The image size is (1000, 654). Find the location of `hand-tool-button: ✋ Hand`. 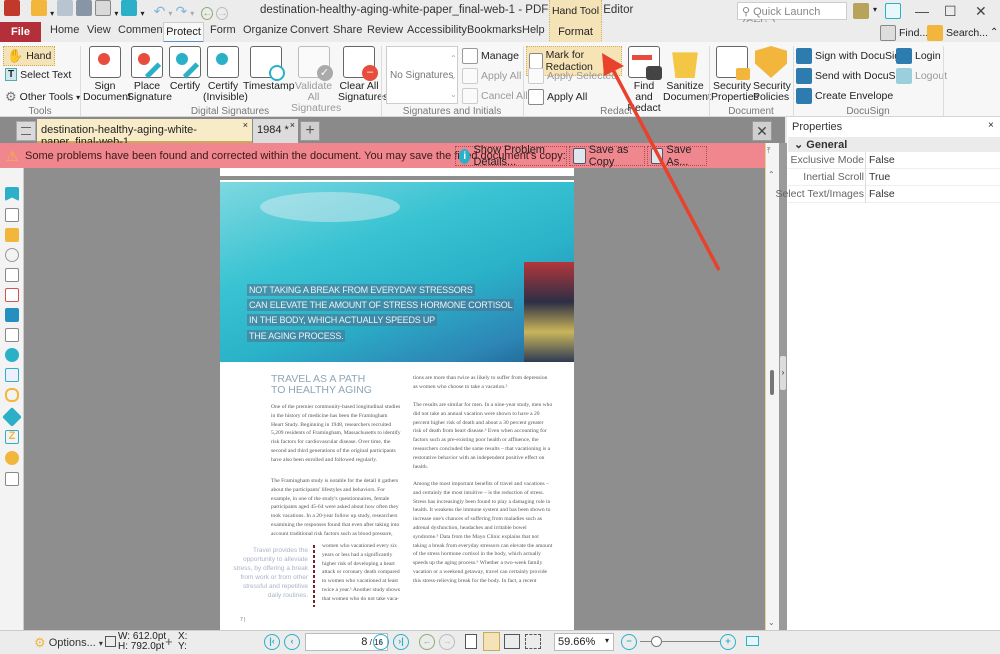

hand-tool-button: ✋ Hand is located at coordinates (29, 56).